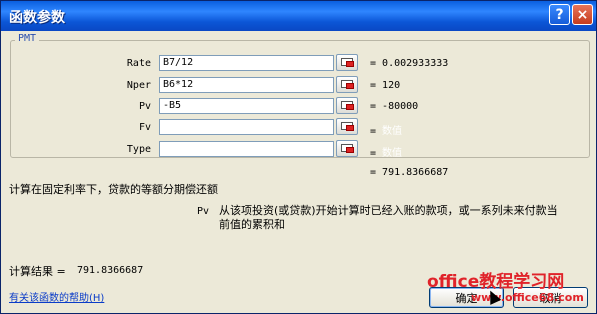  I want to click on calc-result-label: 计算结果 =, so click(37, 271).